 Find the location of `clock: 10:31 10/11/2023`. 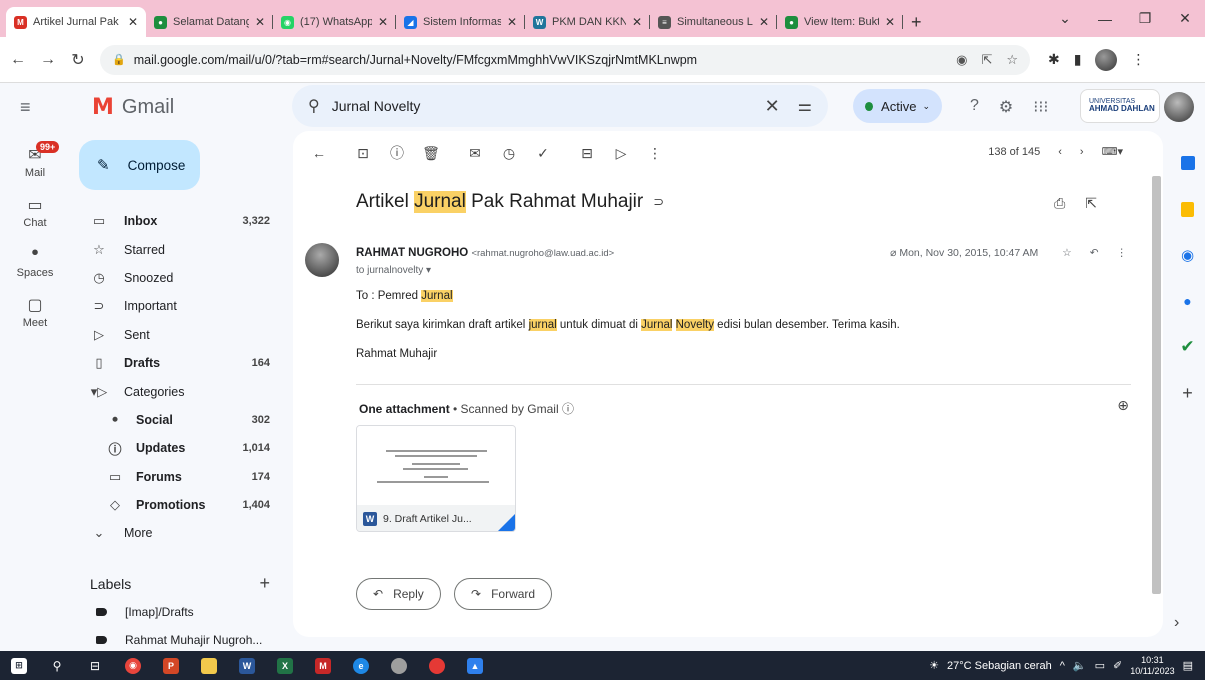

clock: 10:31 10/11/2023 is located at coordinates (1152, 666).